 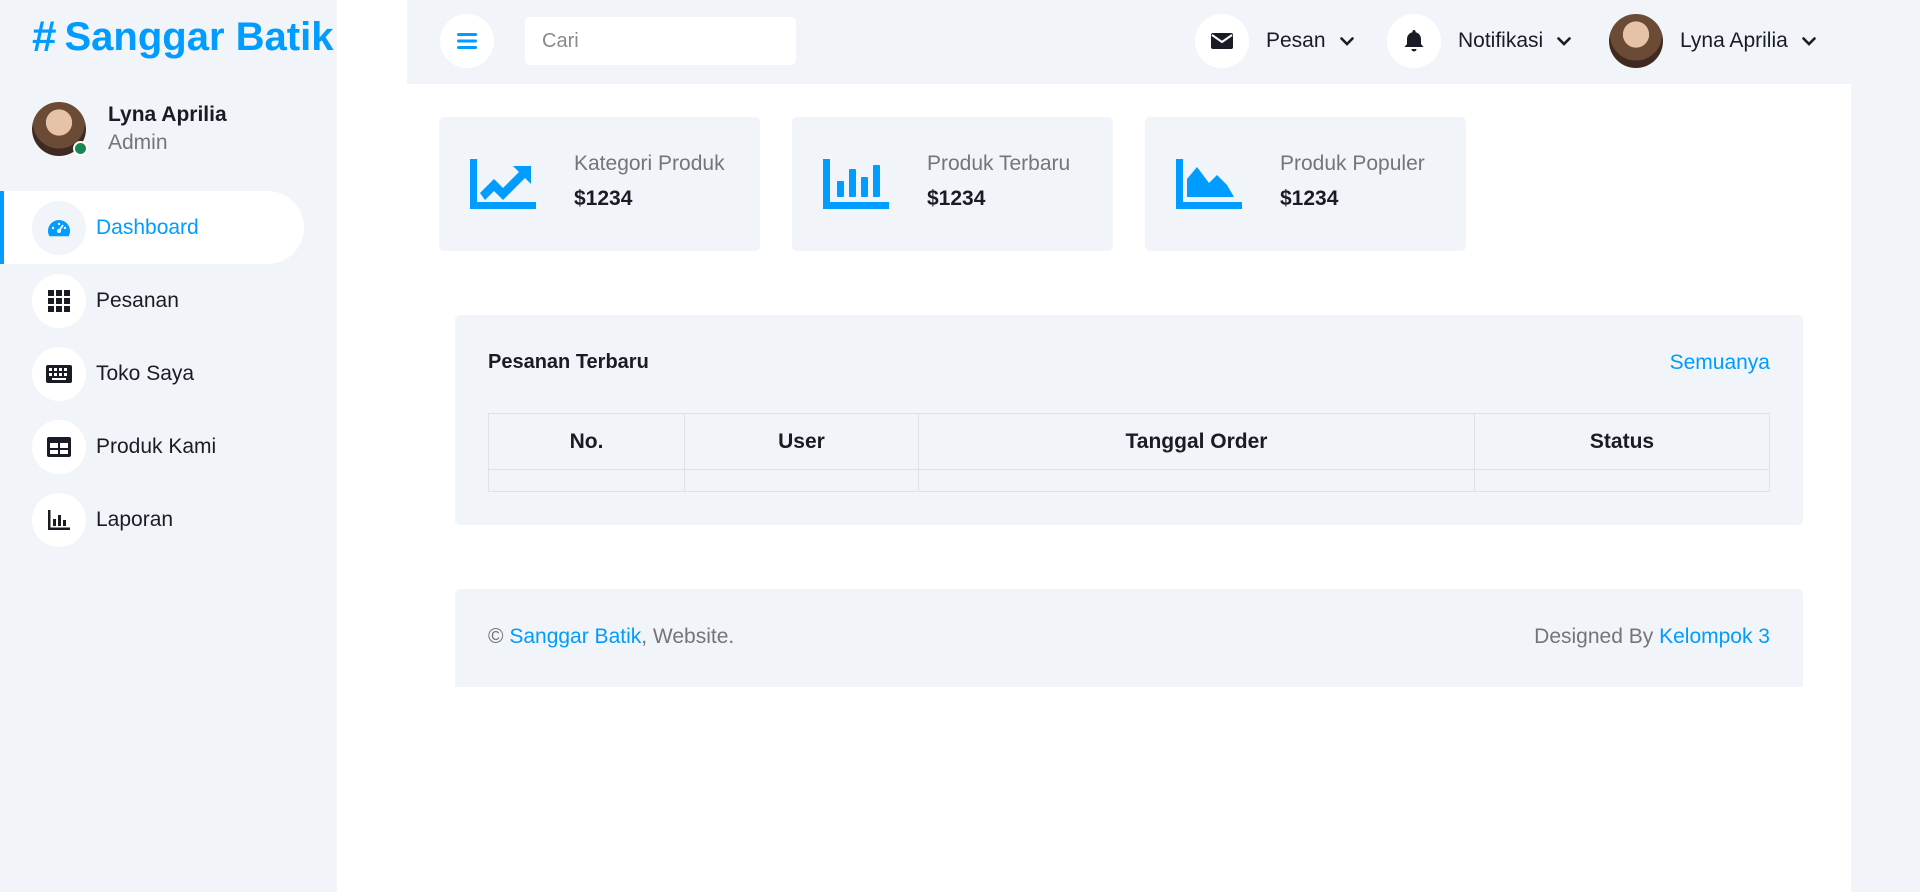 I want to click on stat-label: Produk Populer, so click(x=1352, y=163).